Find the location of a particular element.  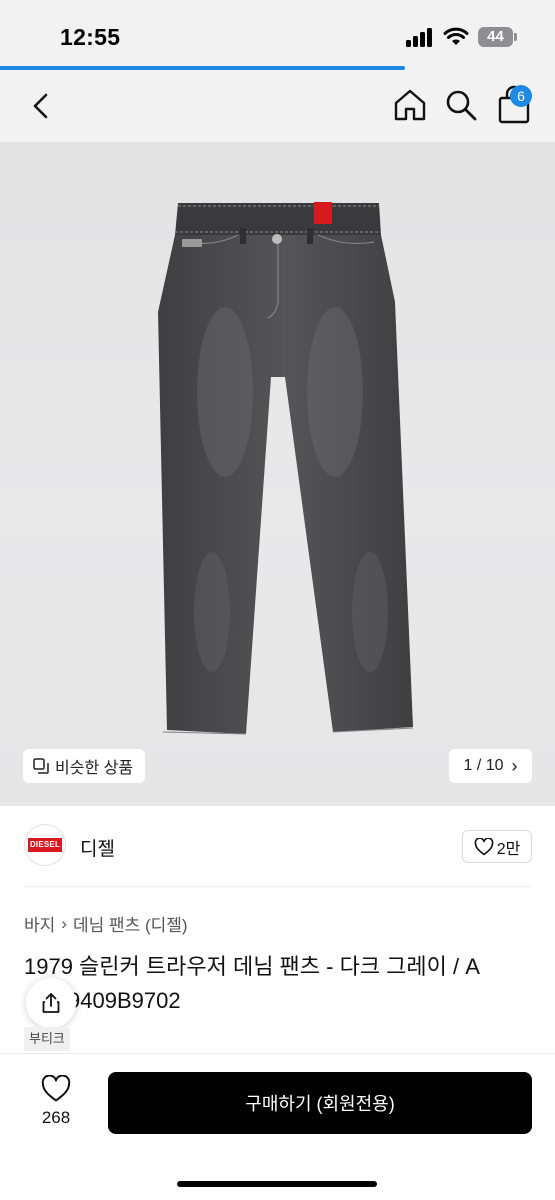

product-title: 1979 슬린커 트라우저 데님 팬츠 - 다크 그레이 / A is located at coordinates (252, 966).